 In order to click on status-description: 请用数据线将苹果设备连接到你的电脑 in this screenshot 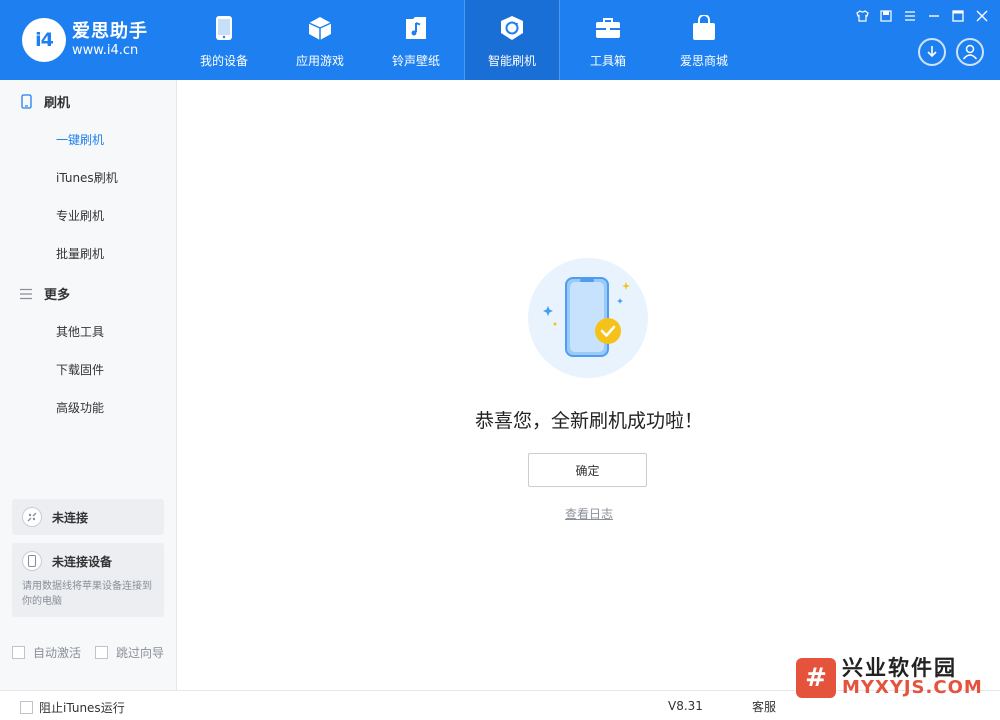, I will do `click(87, 594)`.